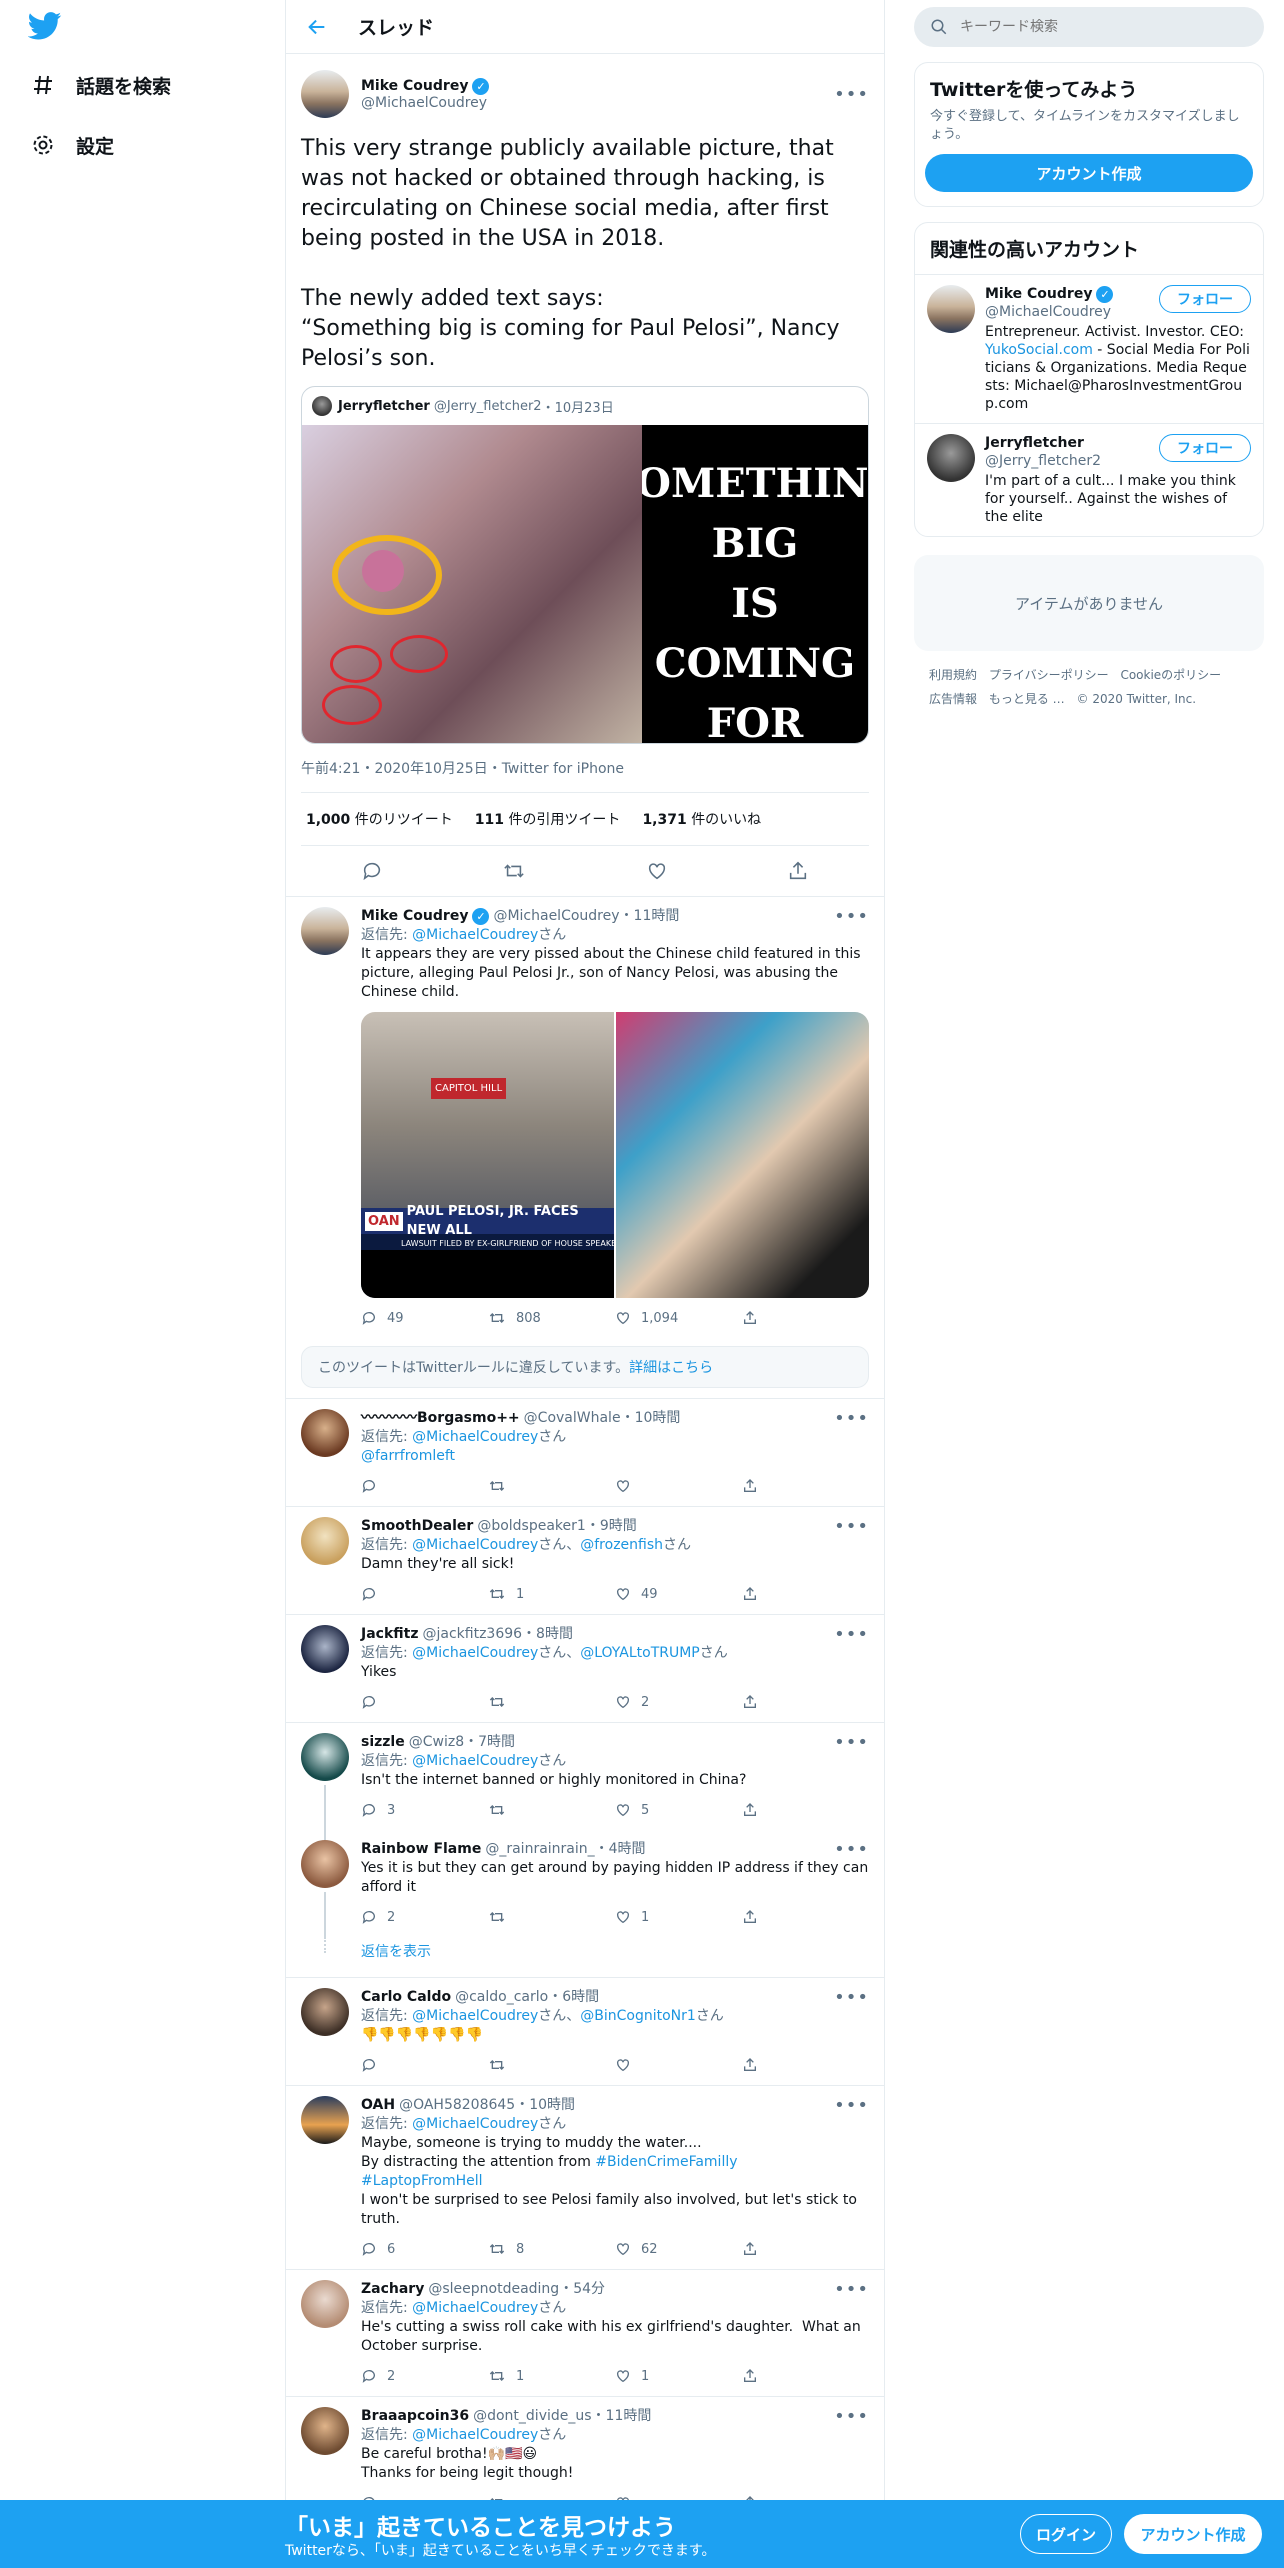 This screenshot has height=2568, width=1284. What do you see at coordinates (421, 1849) in the screenshot?
I see `author-name: Rainbow Flame` at bounding box center [421, 1849].